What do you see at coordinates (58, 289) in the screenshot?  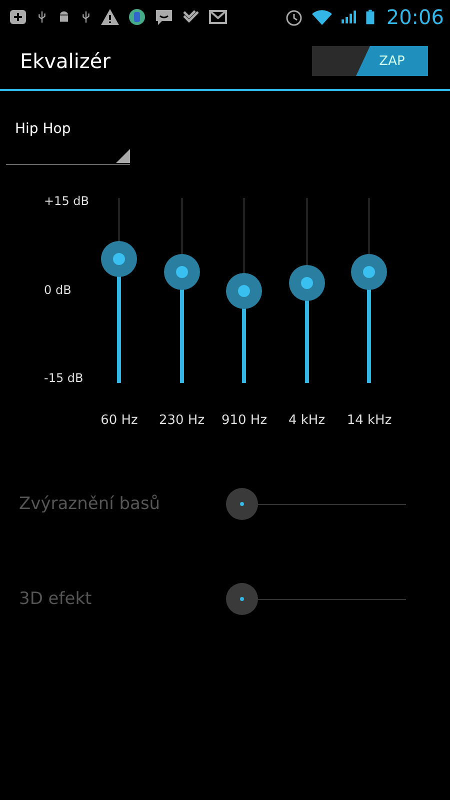 I see `db-scale-label: 0 dB` at bounding box center [58, 289].